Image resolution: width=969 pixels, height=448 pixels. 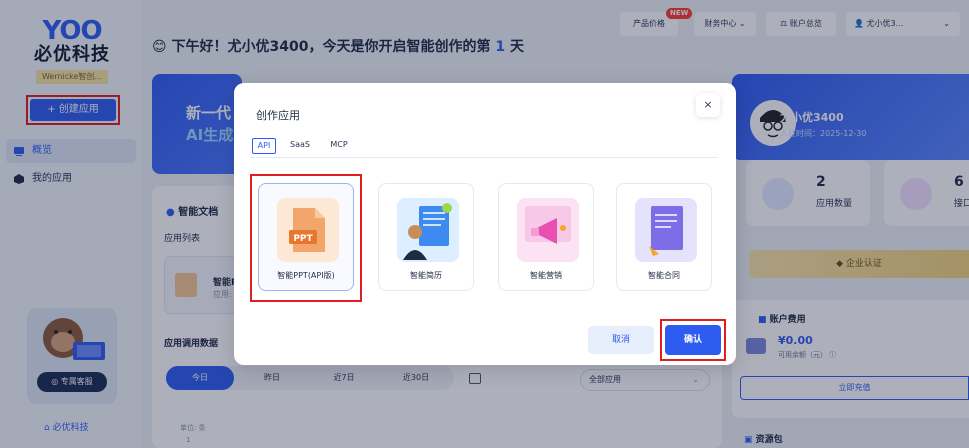 I want to click on close-icon: ×, so click(x=708, y=104).